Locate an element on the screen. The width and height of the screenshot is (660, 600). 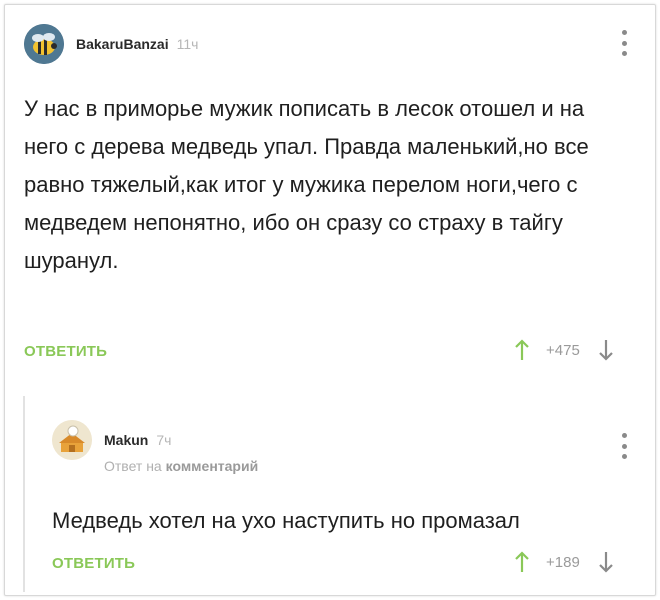
comment-author: Makun is located at coordinates (126, 440).